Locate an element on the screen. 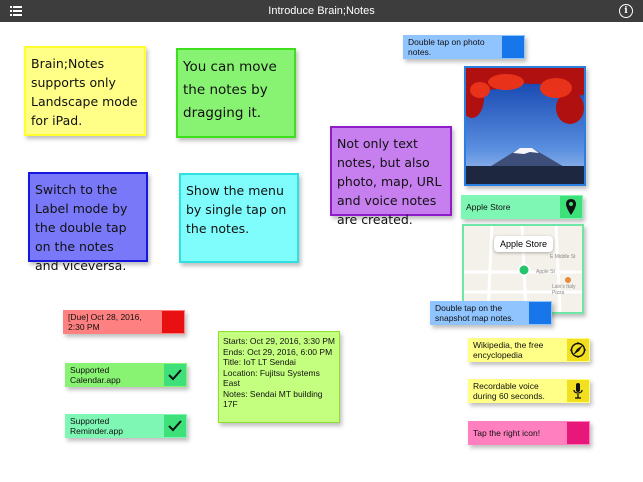  event-title: Title: IoT LT Sendai is located at coordinates (259, 362).